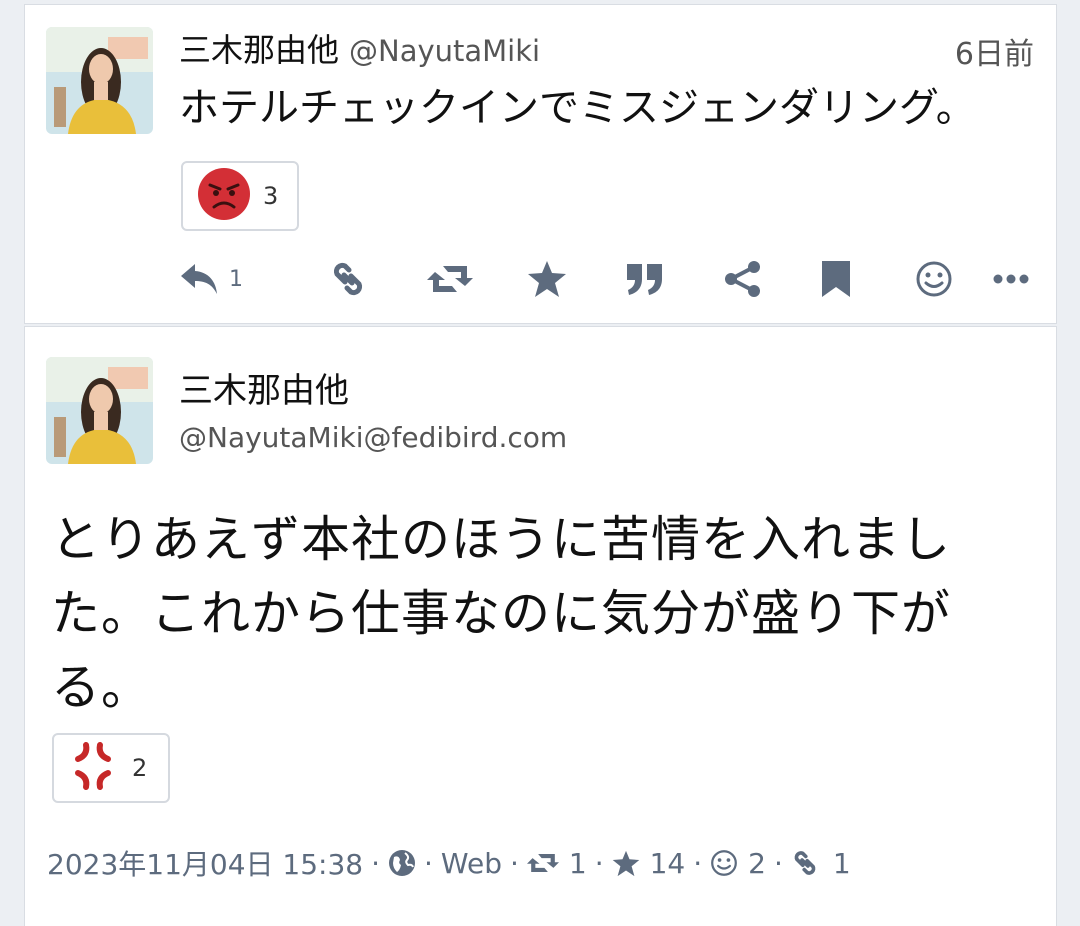  I want to click on account-handle: @NayutaMiki, so click(444, 51).